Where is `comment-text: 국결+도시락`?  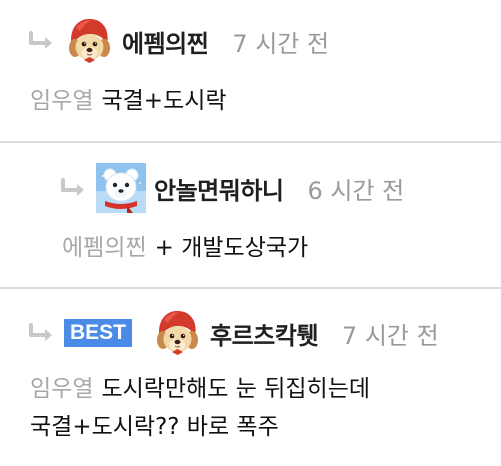
comment-text: 국결+도시락 is located at coordinates (164, 101).